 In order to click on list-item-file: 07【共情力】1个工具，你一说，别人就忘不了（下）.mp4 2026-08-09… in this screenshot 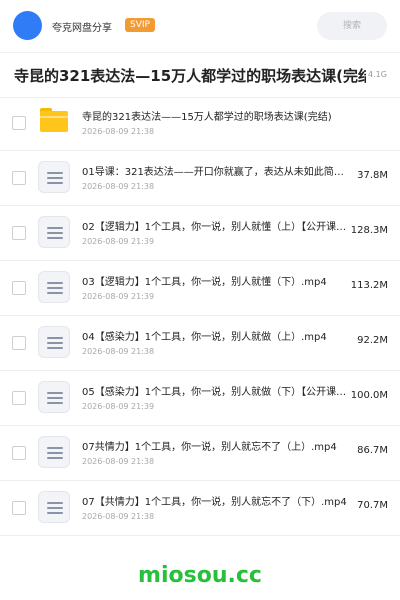, I will do `click(200, 508)`.